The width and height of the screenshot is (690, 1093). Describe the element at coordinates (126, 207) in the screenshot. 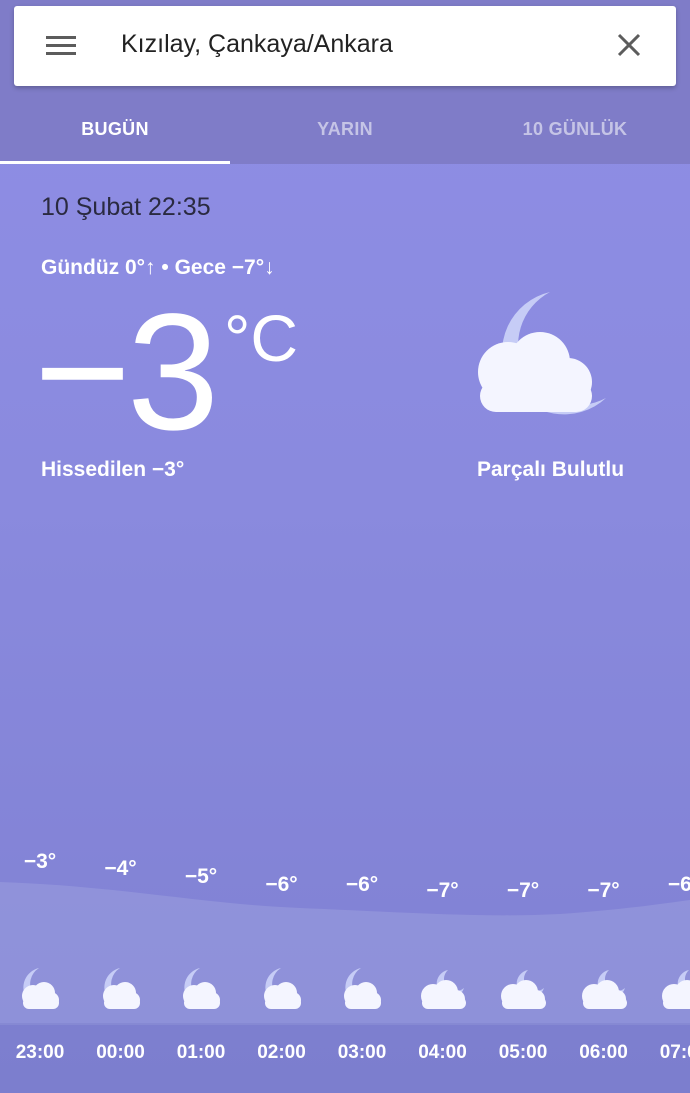

I see `current-datetime: 10 Şubat 22:35` at that location.